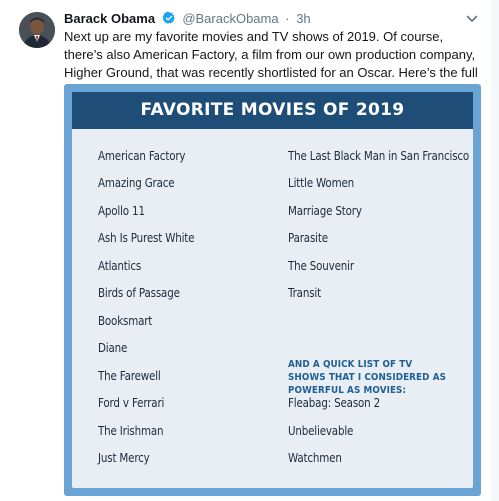 The image size is (499, 501). Describe the element at coordinates (131, 403) in the screenshot. I see `movie-title: Ford v Ferrari` at that location.